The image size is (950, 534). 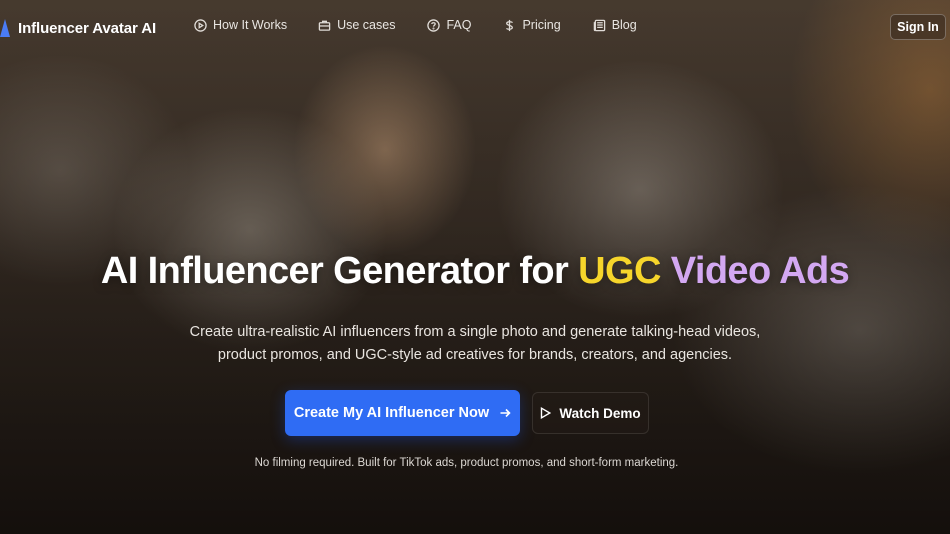 I want to click on newspaper-icon, so click(x=599, y=25).